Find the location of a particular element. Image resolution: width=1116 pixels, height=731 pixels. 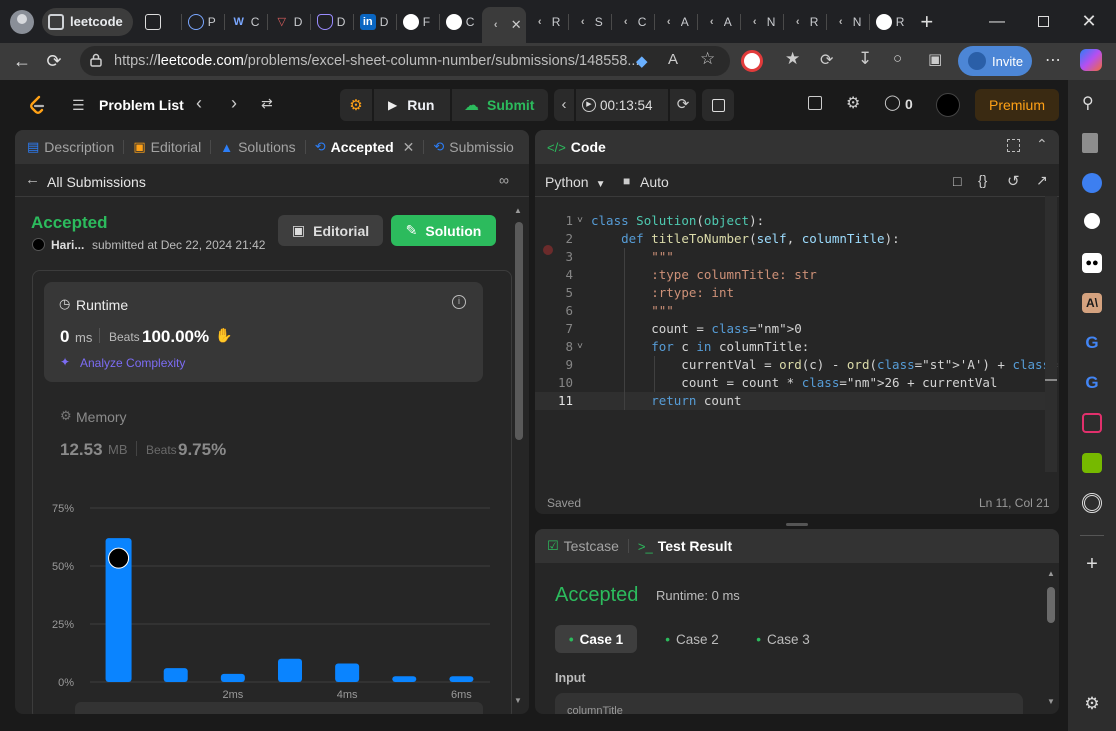

run-button: ▶ Run is located at coordinates (412, 105).